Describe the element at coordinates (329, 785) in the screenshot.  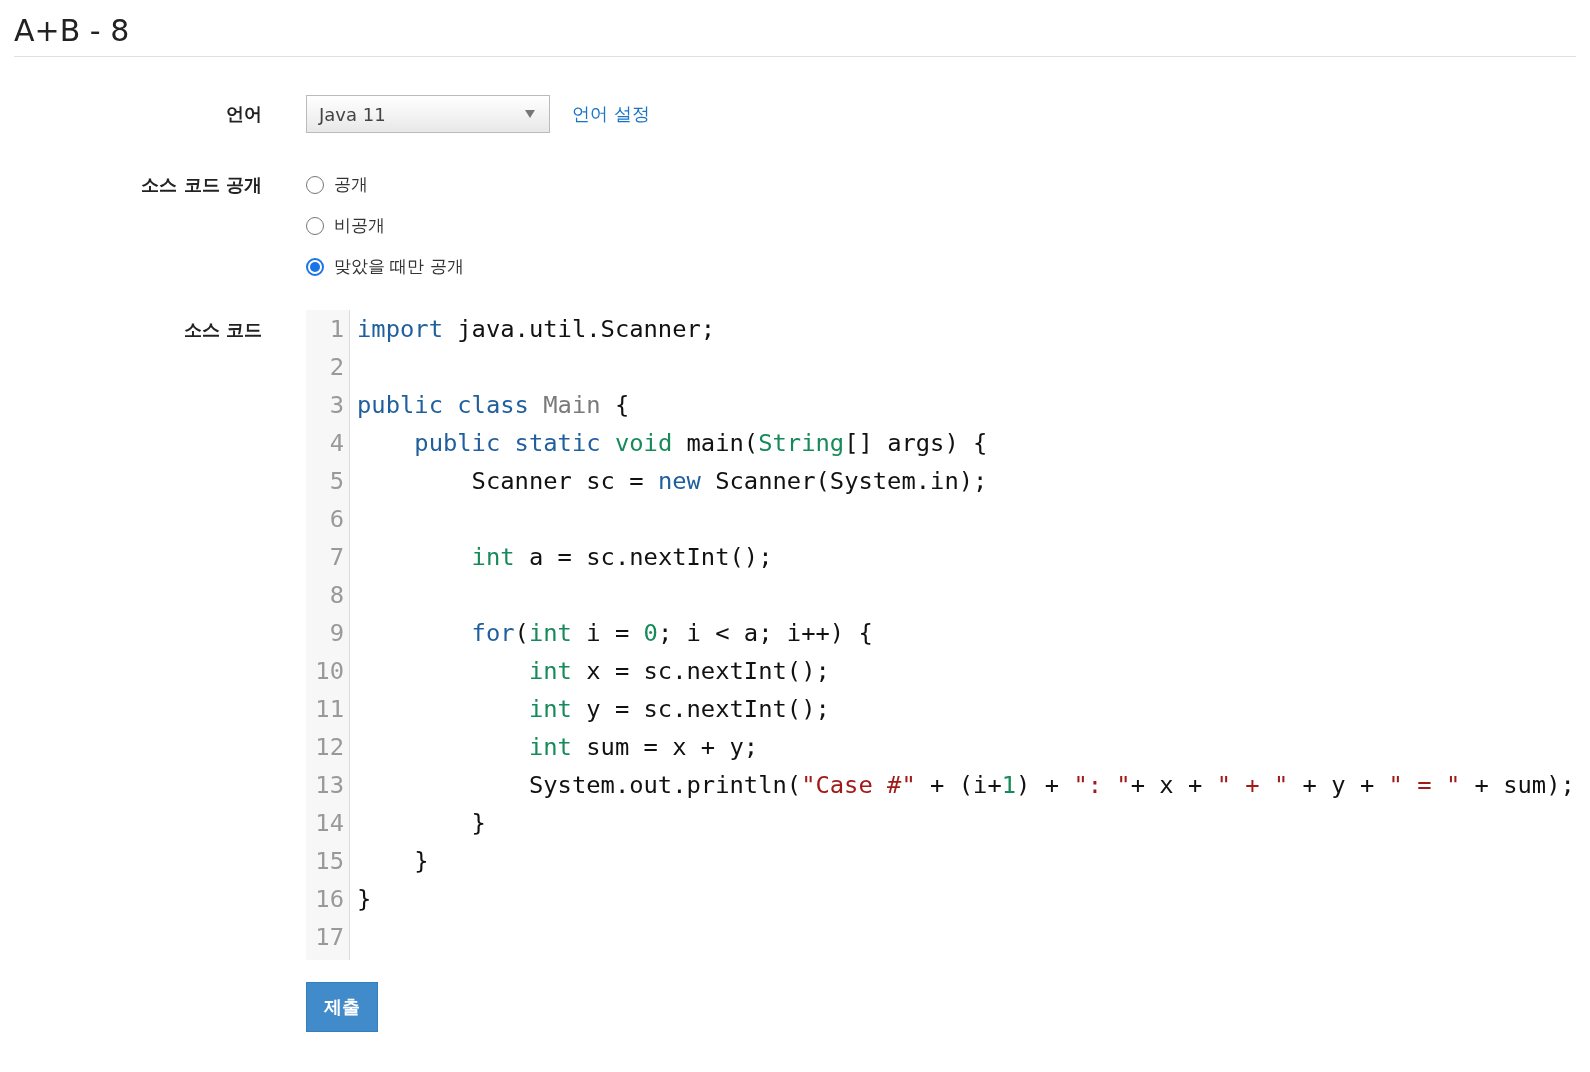
I see `line-number: 13` at that location.